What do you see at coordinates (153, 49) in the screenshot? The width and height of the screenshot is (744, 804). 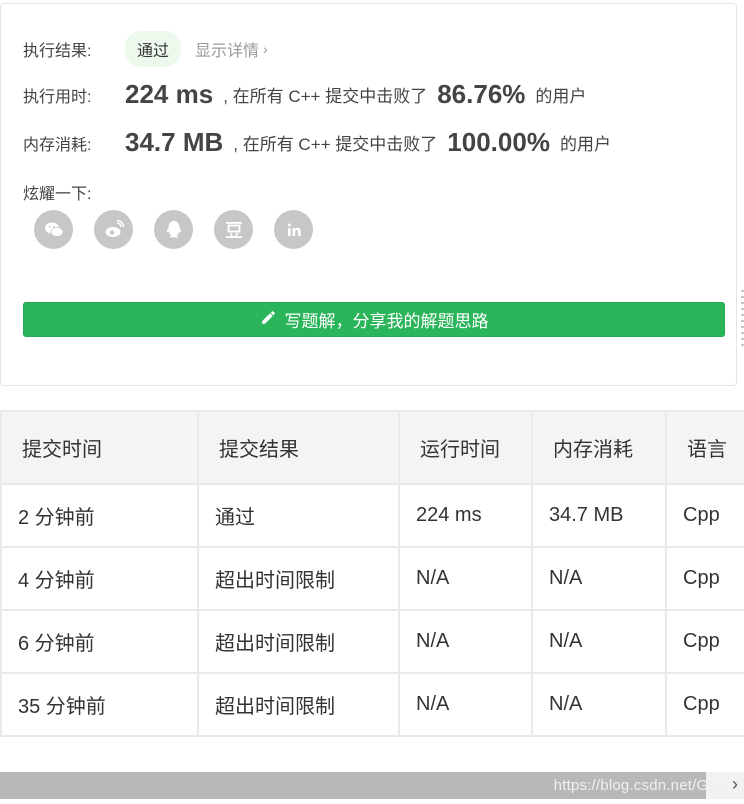 I see `status-badge: 通过` at bounding box center [153, 49].